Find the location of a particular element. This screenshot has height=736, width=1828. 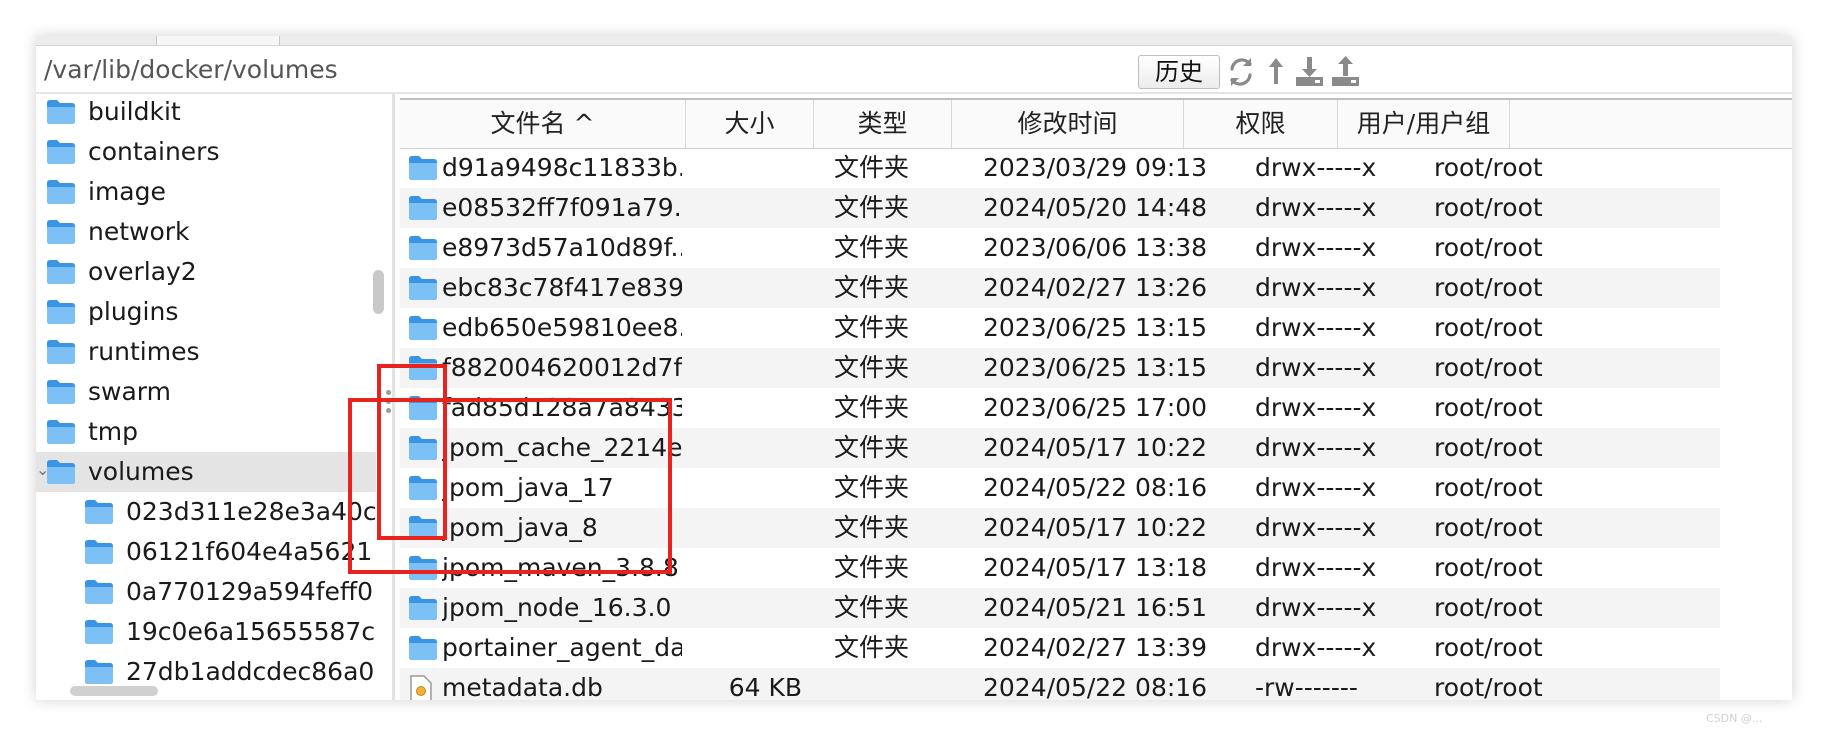

refresh-icon is located at coordinates (1241, 72).